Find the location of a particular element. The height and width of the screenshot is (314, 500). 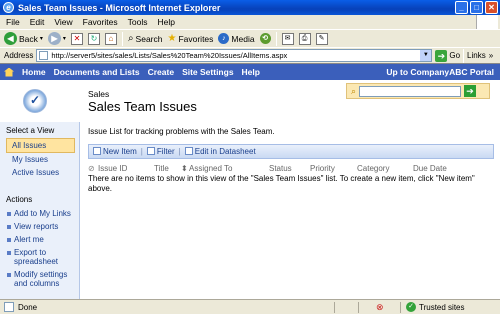

address-label: Address is located at coordinates (19, 55).